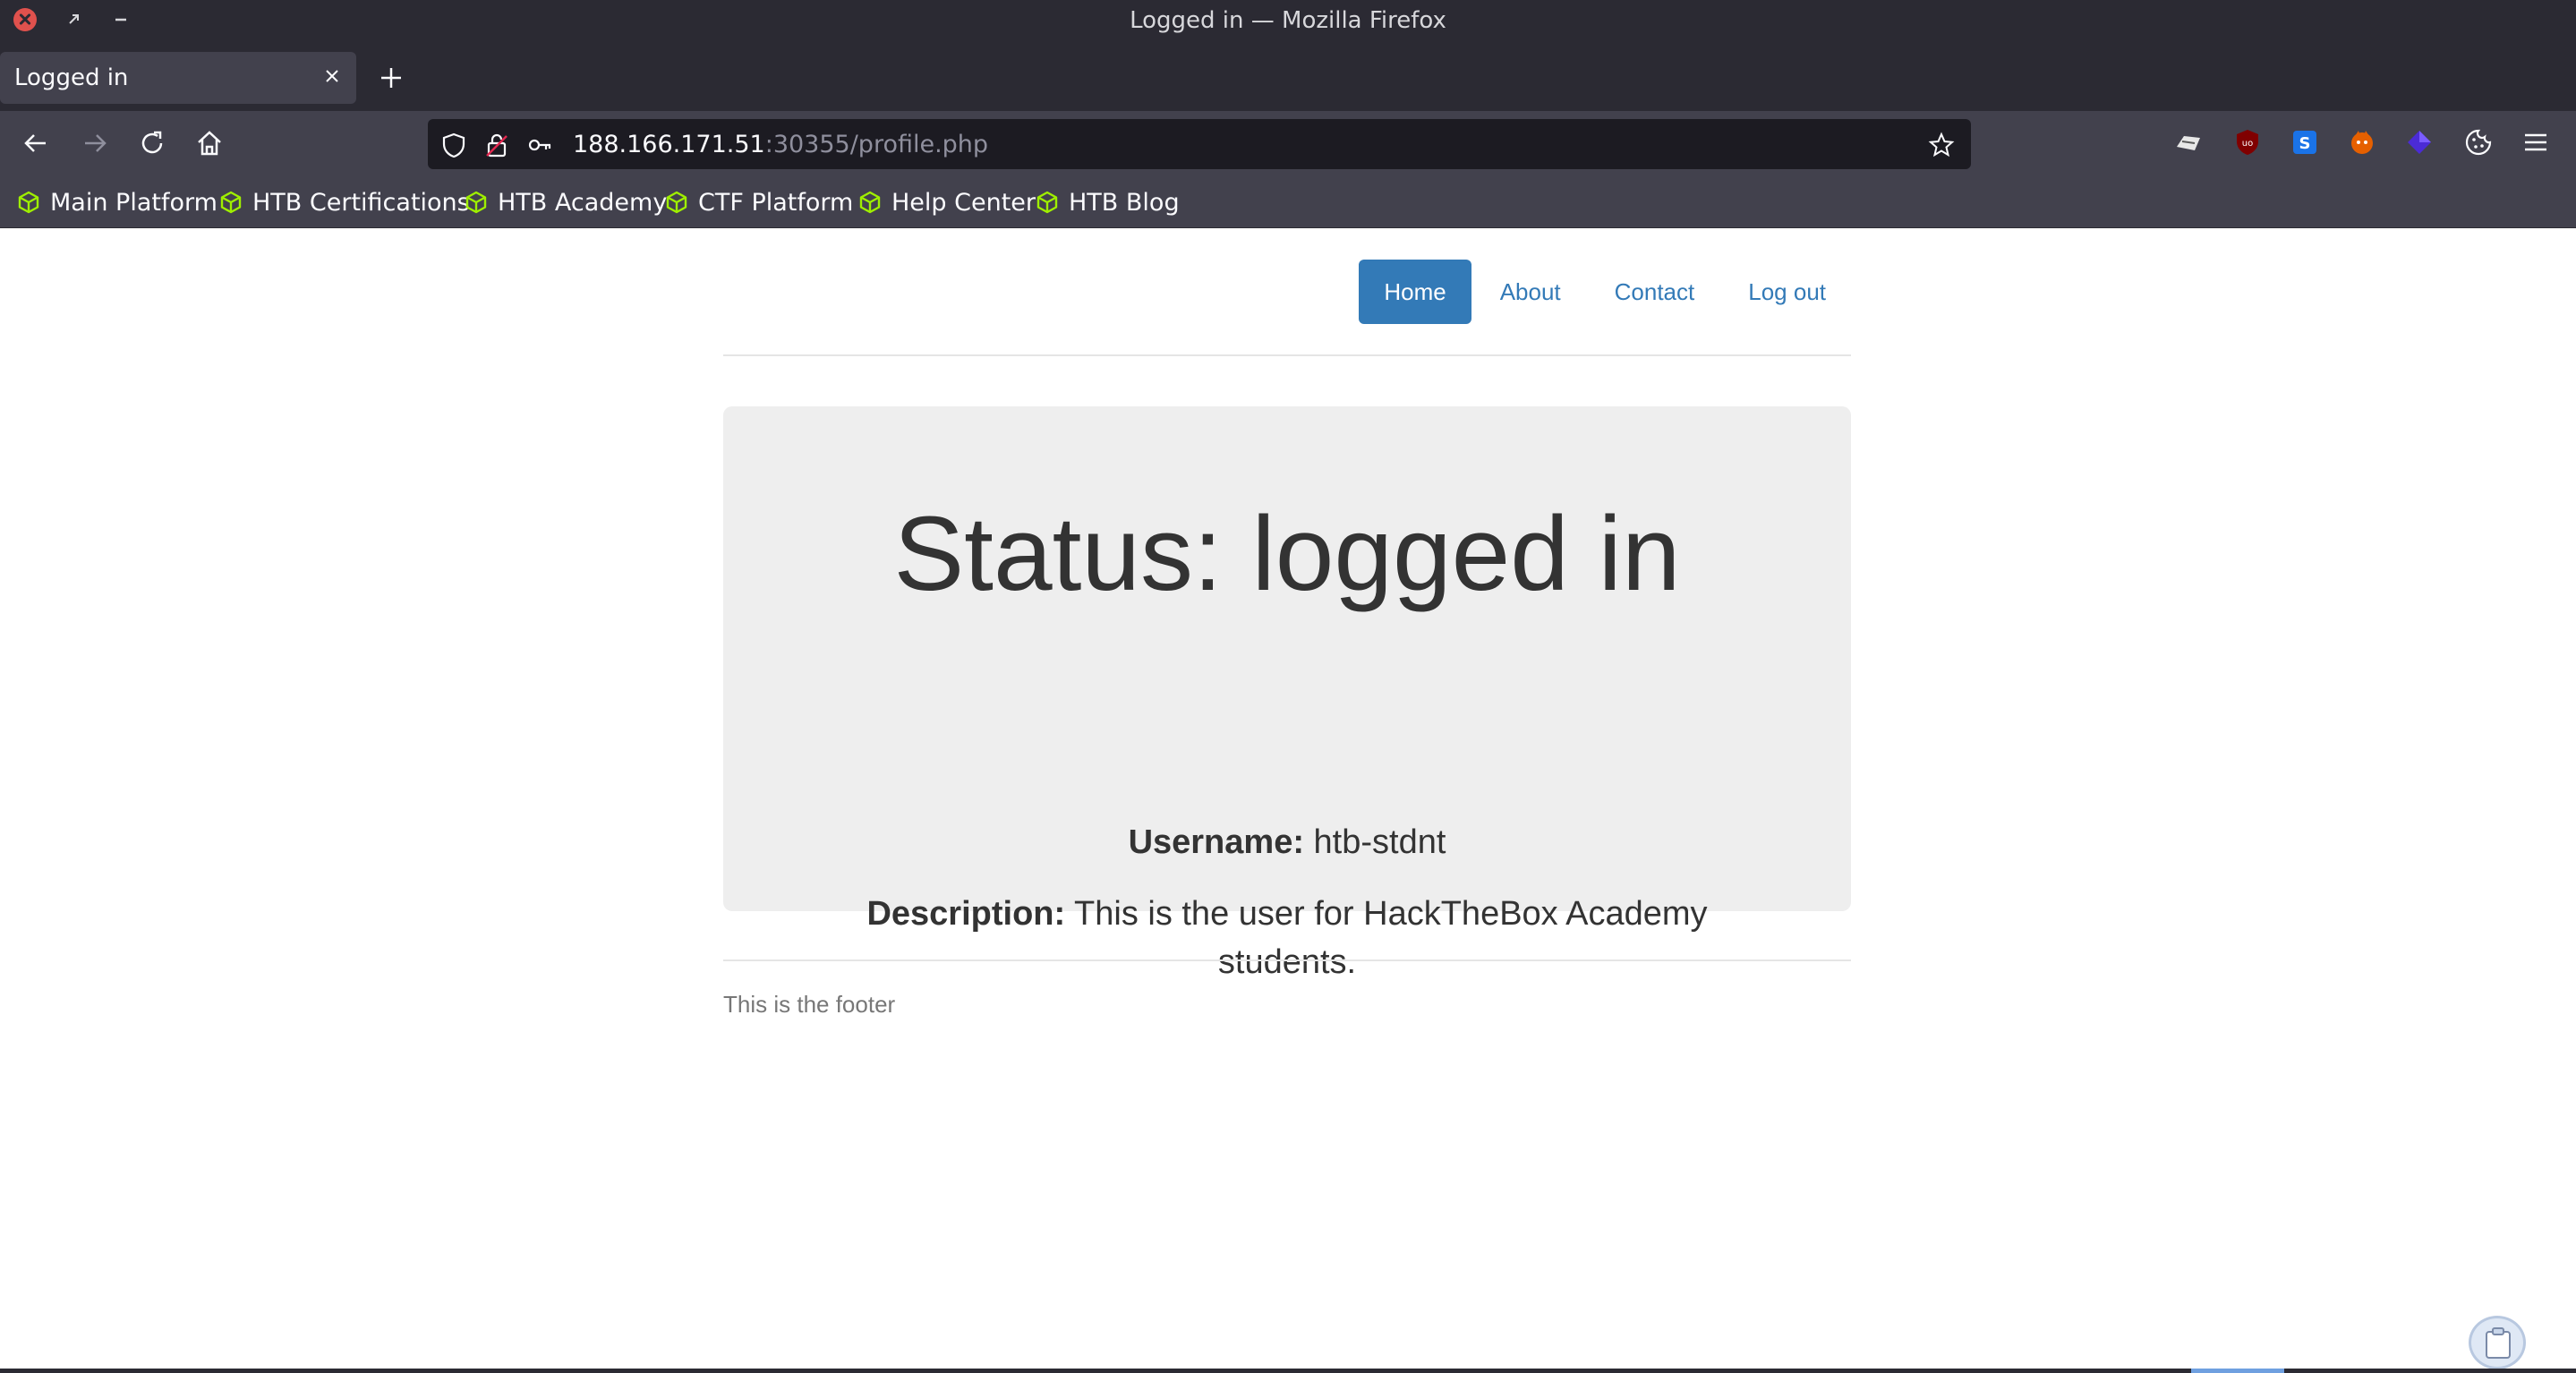  I want to click on url-host: 188.166.171.51, so click(669, 144).